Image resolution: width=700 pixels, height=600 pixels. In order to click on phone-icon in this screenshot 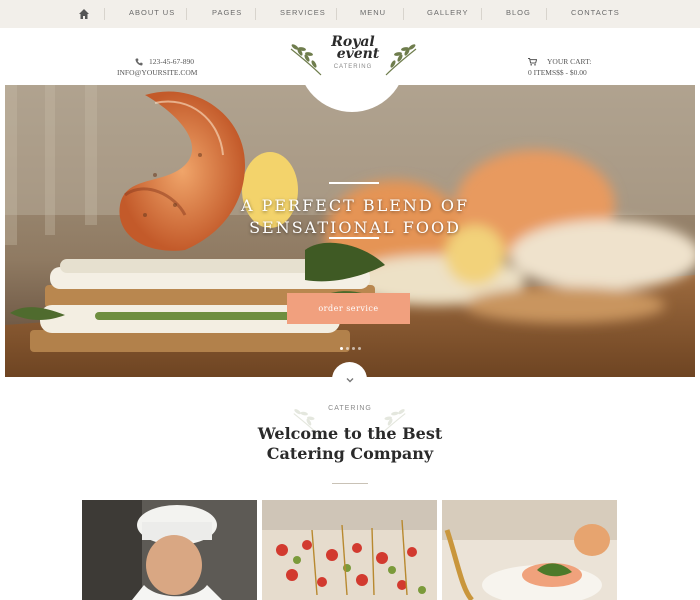, I will do `click(139, 61)`.